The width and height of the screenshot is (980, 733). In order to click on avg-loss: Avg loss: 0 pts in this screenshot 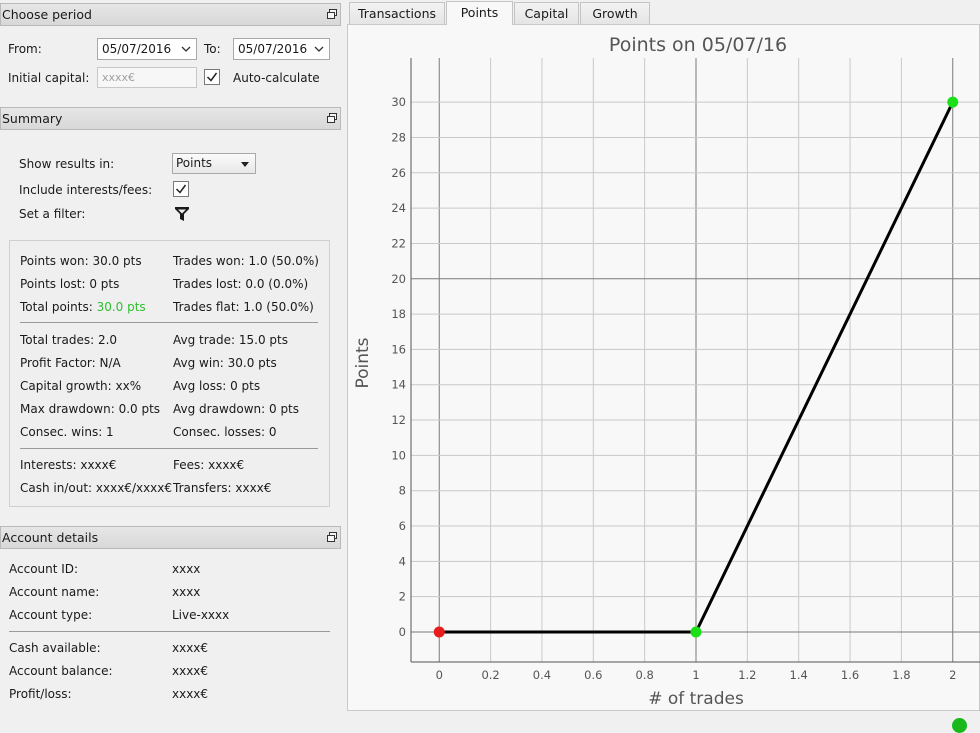, I will do `click(217, 386)`.